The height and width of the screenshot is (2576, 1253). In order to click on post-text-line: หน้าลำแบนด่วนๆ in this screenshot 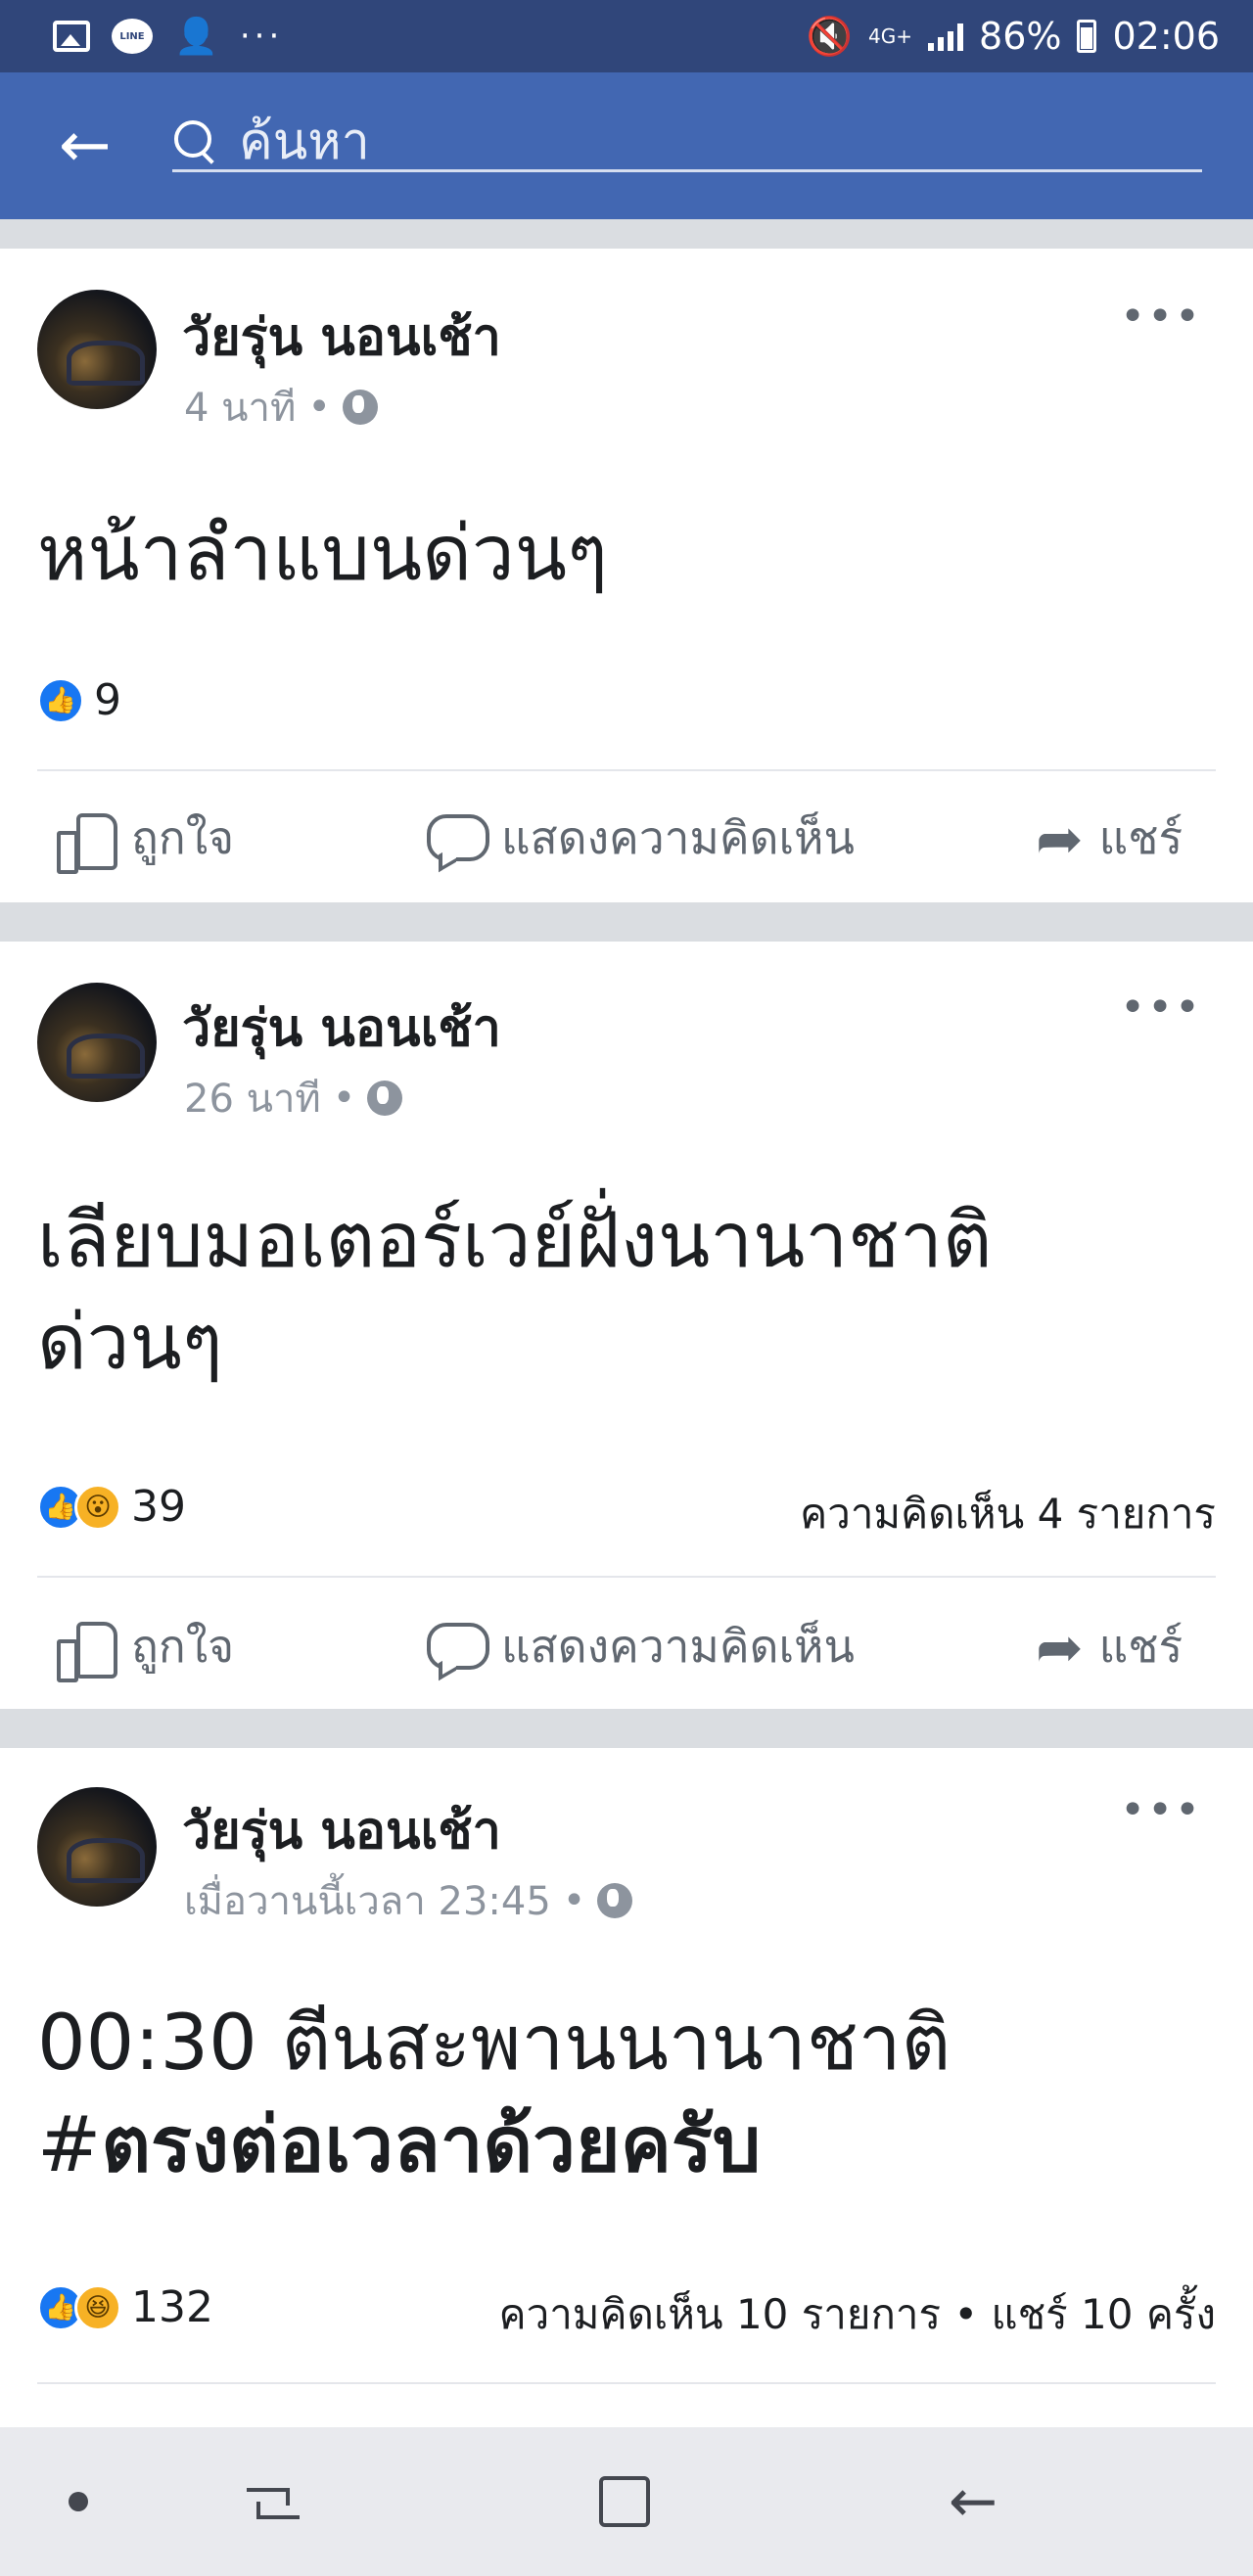, I will do `click(322, 554)`.